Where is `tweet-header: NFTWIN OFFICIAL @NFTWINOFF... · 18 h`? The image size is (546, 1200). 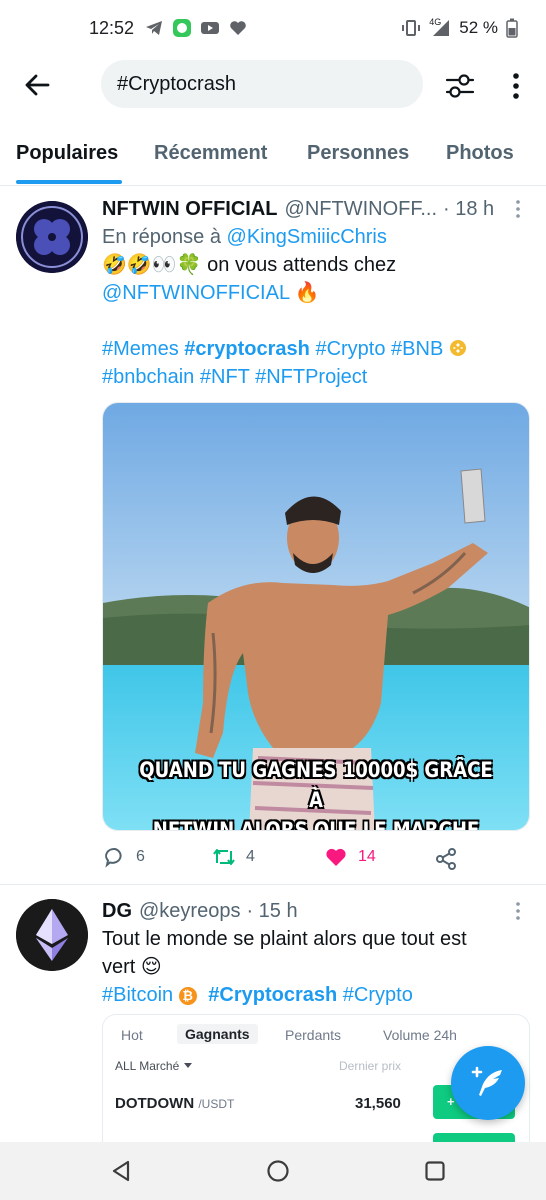
tweet-header: NFTWIN OFFICIAL @NFTWINOFF... · 18 h is located at coordinates (316, 209).